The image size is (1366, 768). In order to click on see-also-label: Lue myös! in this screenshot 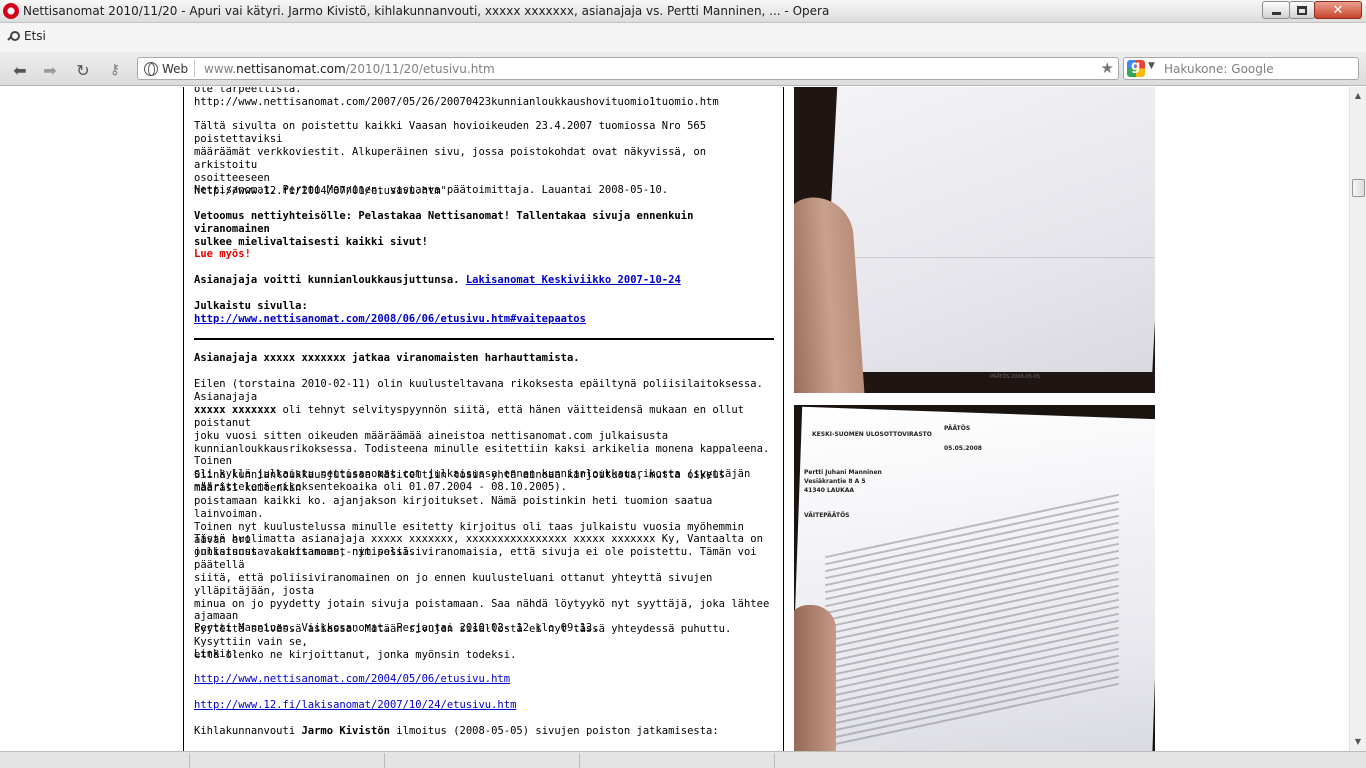, I will do `click(222, 254)`.